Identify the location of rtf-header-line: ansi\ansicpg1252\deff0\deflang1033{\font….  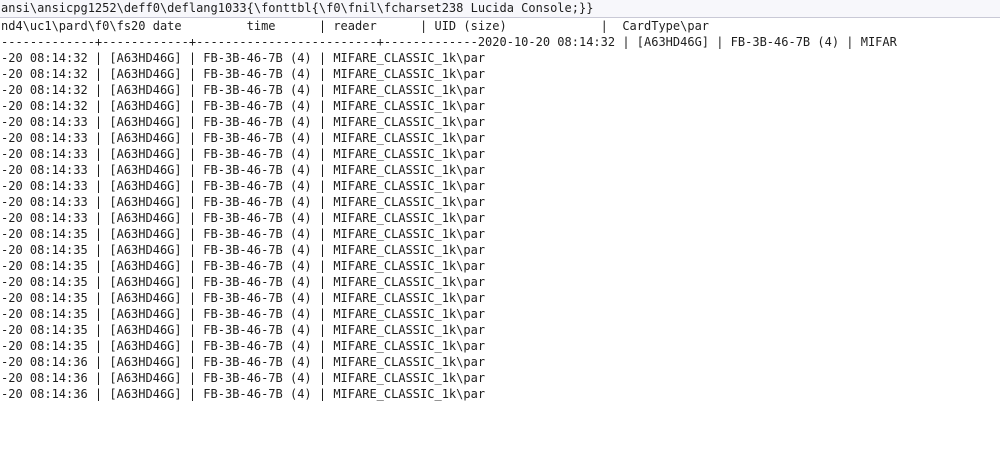
(500, 9).